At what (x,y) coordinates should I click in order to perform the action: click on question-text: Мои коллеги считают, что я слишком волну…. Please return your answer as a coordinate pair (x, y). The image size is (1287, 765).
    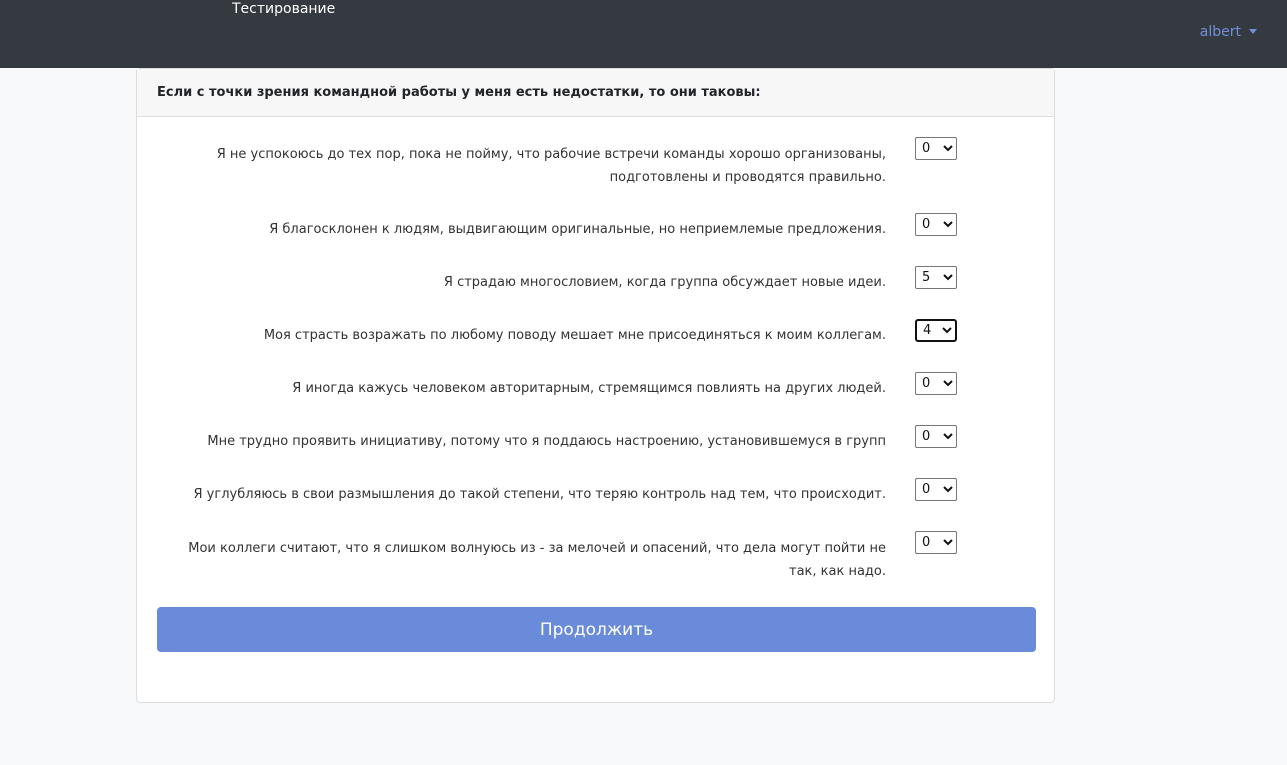
    Looking at the image, I should click on (537, 560).